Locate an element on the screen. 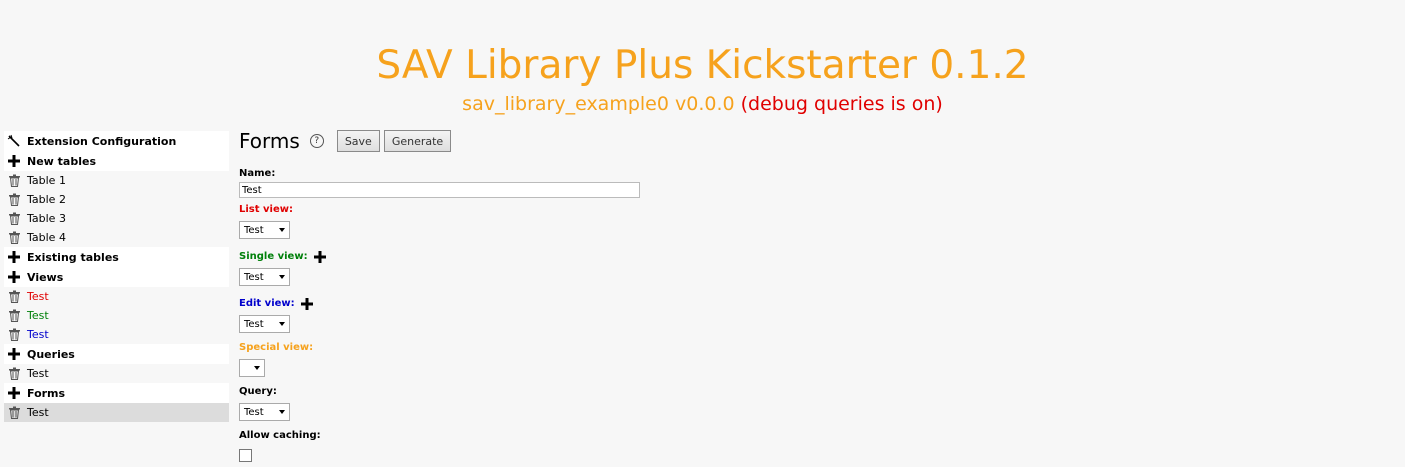 This screenshot has height=467, width=1405. save-button: Save is located at coordinates (358, 141).